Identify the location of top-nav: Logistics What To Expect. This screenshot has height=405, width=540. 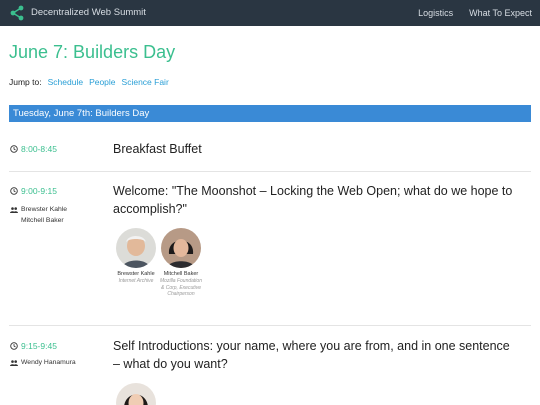
(475, 13).